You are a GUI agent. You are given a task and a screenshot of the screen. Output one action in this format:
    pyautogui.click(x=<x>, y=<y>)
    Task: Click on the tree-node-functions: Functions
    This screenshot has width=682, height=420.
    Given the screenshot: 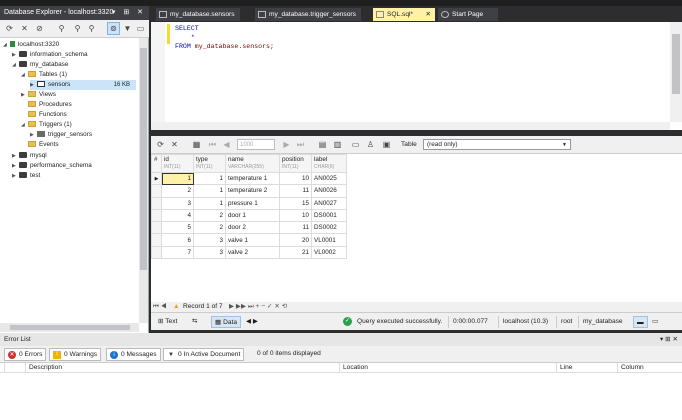 What is the action you would take?
    pyautogui.click(x=44, y=115)
    